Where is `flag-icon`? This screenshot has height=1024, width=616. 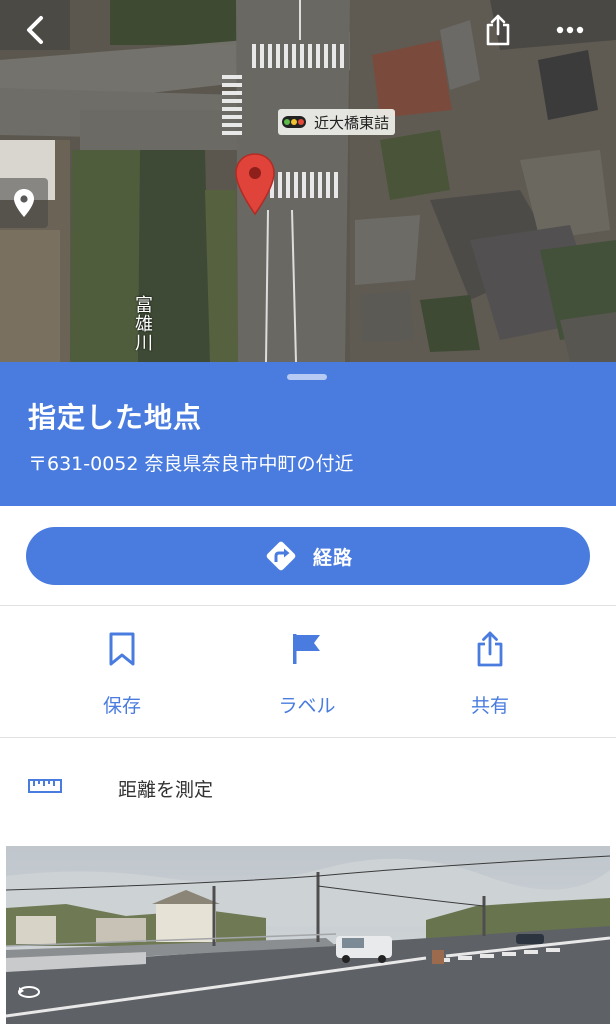
flag-icon is located at coordinates (306, 648).